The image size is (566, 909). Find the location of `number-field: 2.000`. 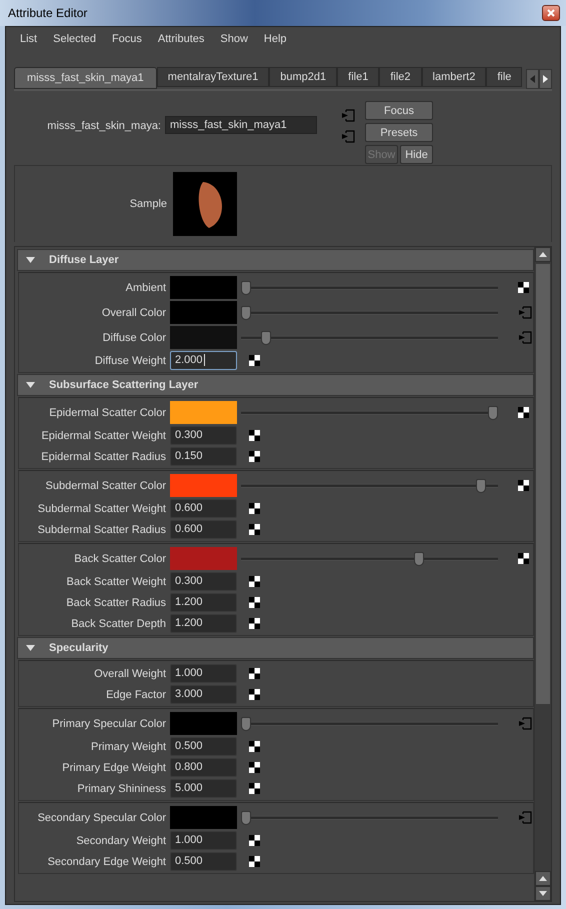

number-field: 2.000 is located at coordinates (203, 360).